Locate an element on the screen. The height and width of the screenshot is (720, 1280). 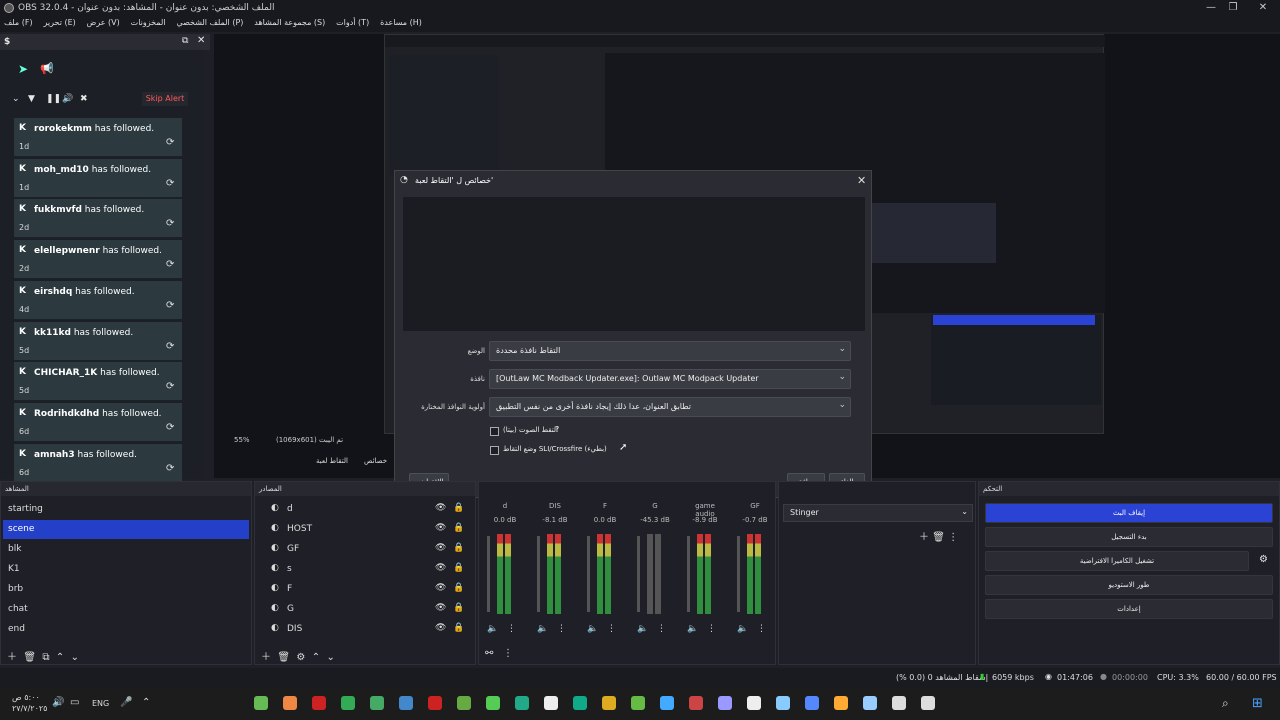
clock-time: ٥:٠٠ ص is located at coordinates (26, 697).